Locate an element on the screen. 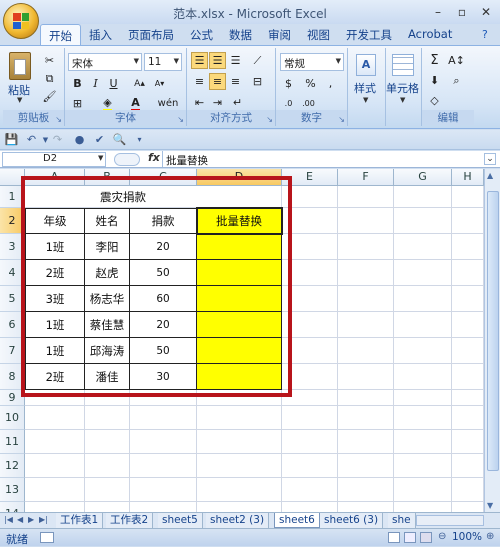 This screenshot has width=500, height=547. autosum-icon: Σ is located at coordinates (434, 60).